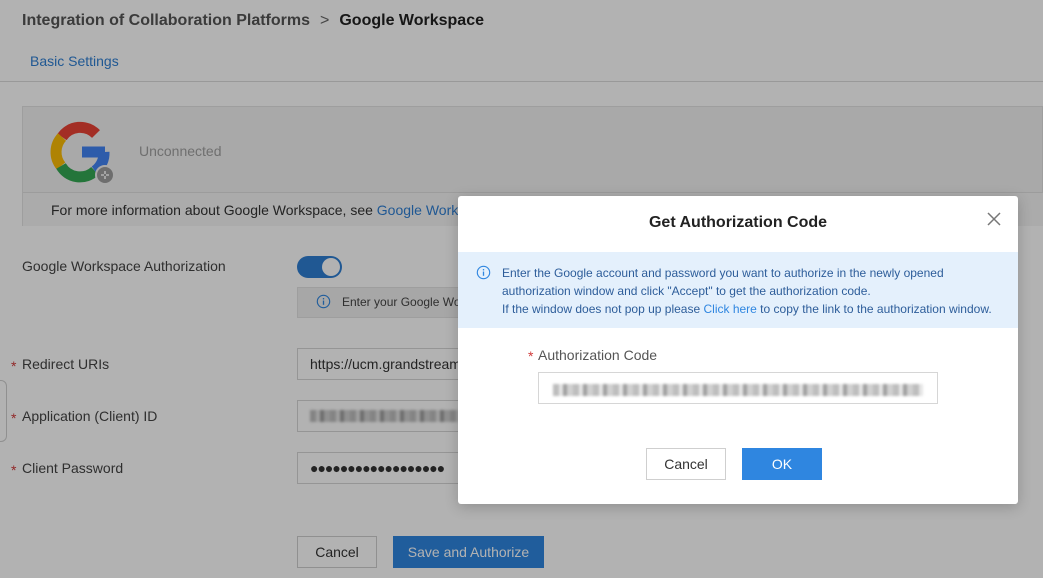 Image resolution: width=1043 pixels, height=578 pixels. What do you see at coordinates (782, 464) in the screenshot?
I see `modal-ok-button: OK` at bounding box center [782, 464].